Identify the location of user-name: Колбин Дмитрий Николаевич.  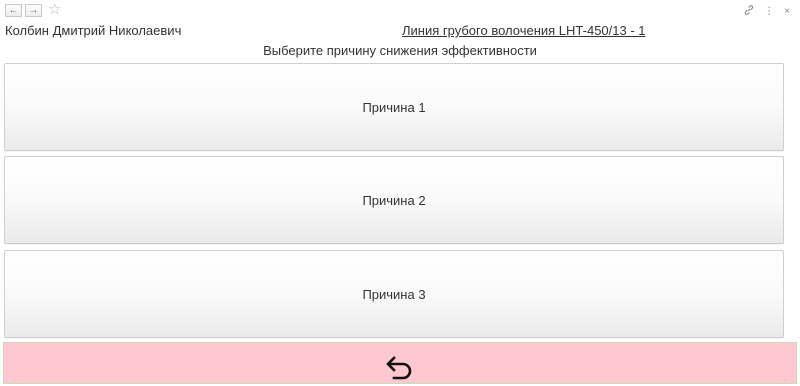
(93, 30).